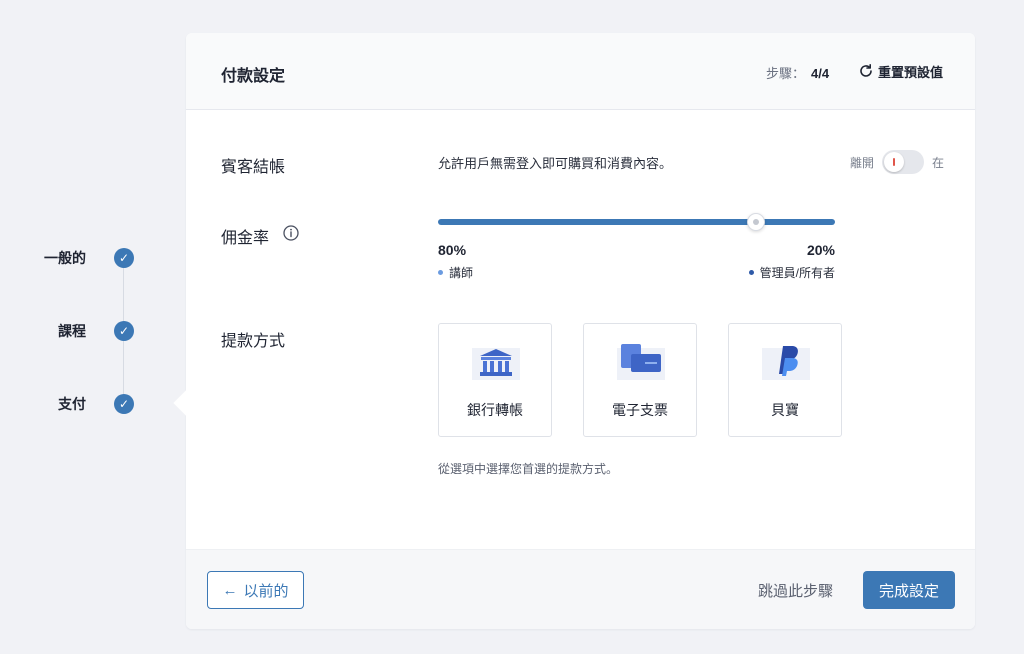 This screenshot has height=654, width=1024. I want to click on payout-option-bank-transfer: 銀行轉帳, so click(495, 380).